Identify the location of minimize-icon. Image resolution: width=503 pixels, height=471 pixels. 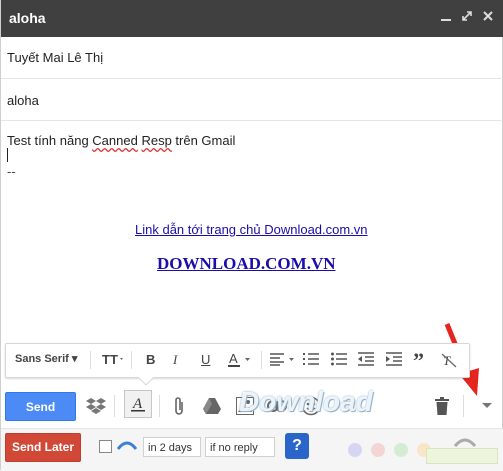
(446, 17).